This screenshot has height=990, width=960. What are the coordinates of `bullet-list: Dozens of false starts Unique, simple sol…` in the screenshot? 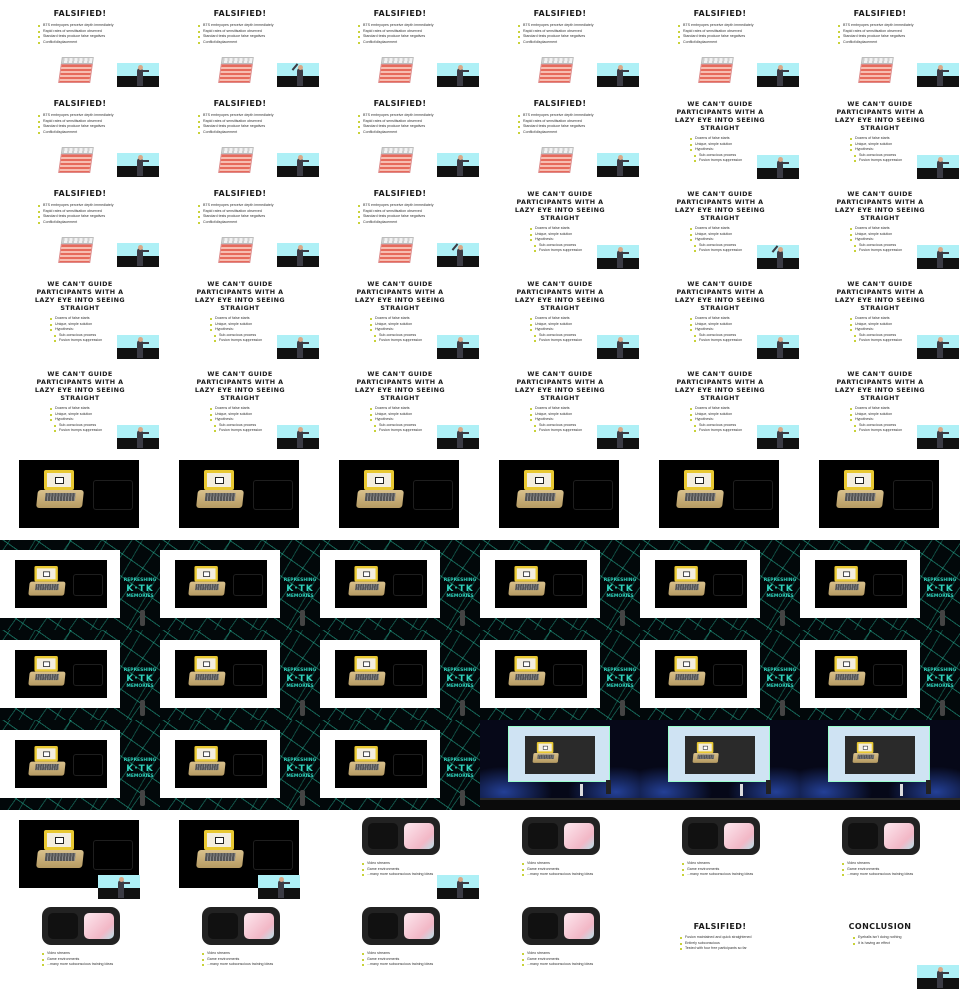 It's located at (556, 420).